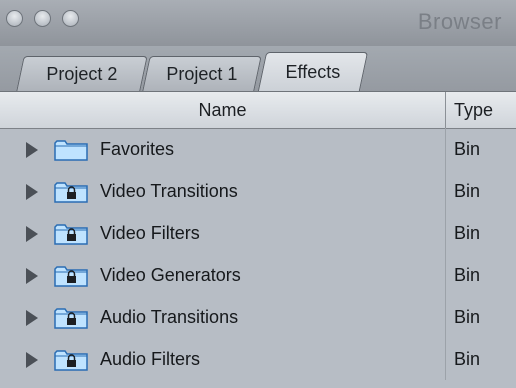 This screenshot has height=388, width=516. Describe the element at coordinates (258, 191) in the screenshot. I see `list-item-video-transitions: Video Transitions Bin` at that location.